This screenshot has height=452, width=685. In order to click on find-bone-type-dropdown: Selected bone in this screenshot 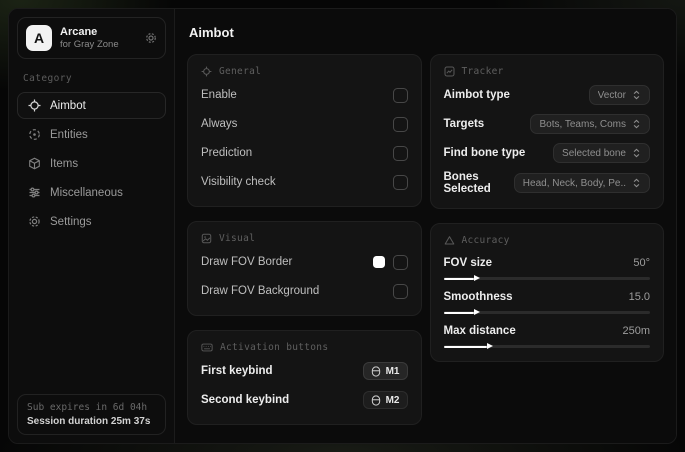, I will do `click(601, 153)`.